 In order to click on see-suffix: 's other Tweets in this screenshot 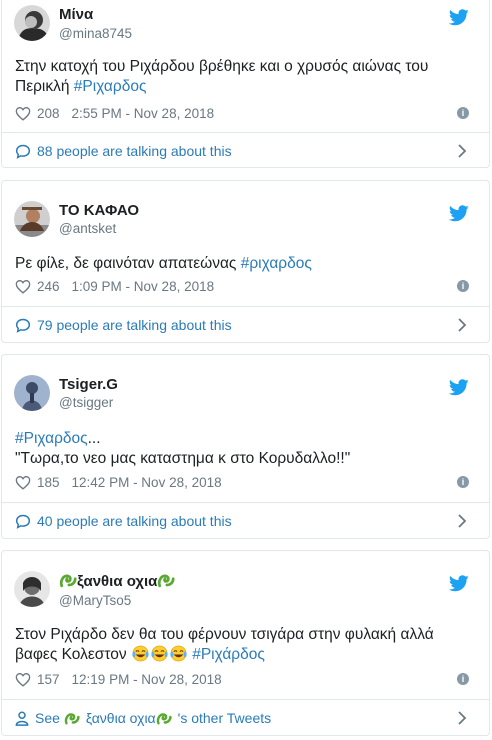, I will do `click(224, 718)`.